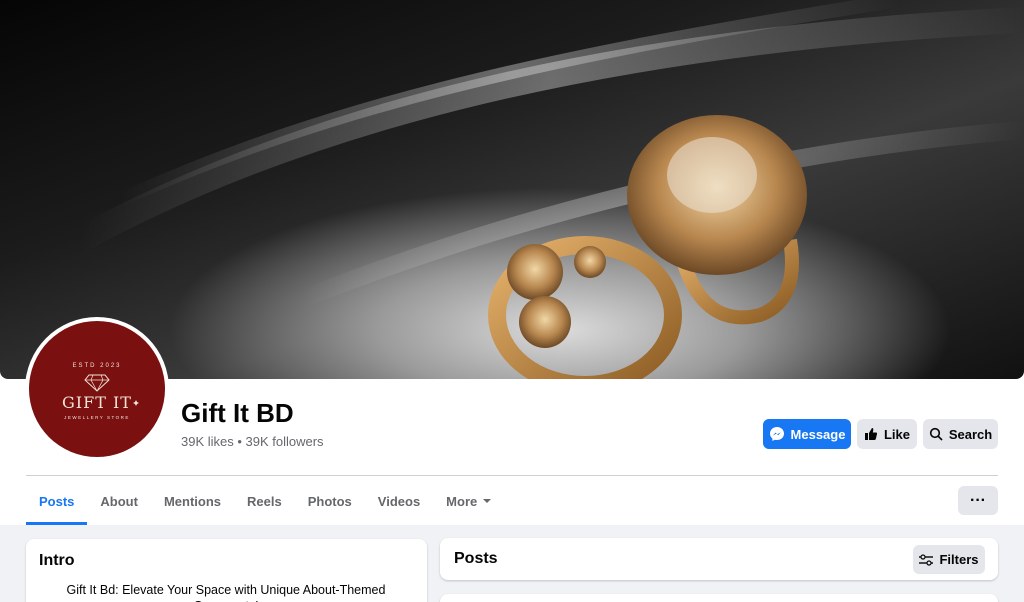  I want to click on page-stats: 39K likes • 39K followers, so click(252, 441).